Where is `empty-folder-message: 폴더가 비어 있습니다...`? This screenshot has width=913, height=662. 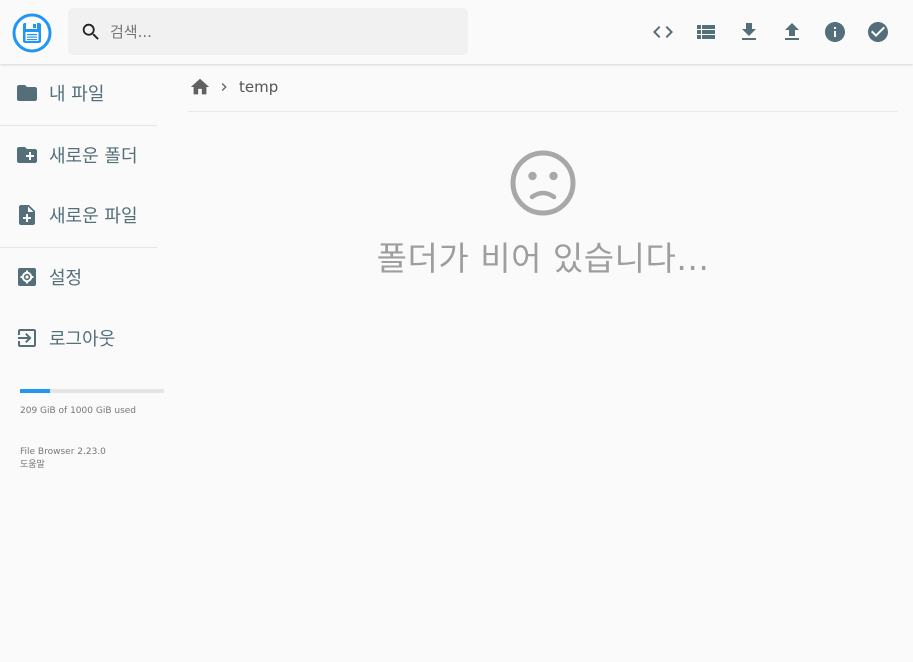 empty-folder-message: 폴더가 비어 있습니다... is located at coordinates (543, 258).